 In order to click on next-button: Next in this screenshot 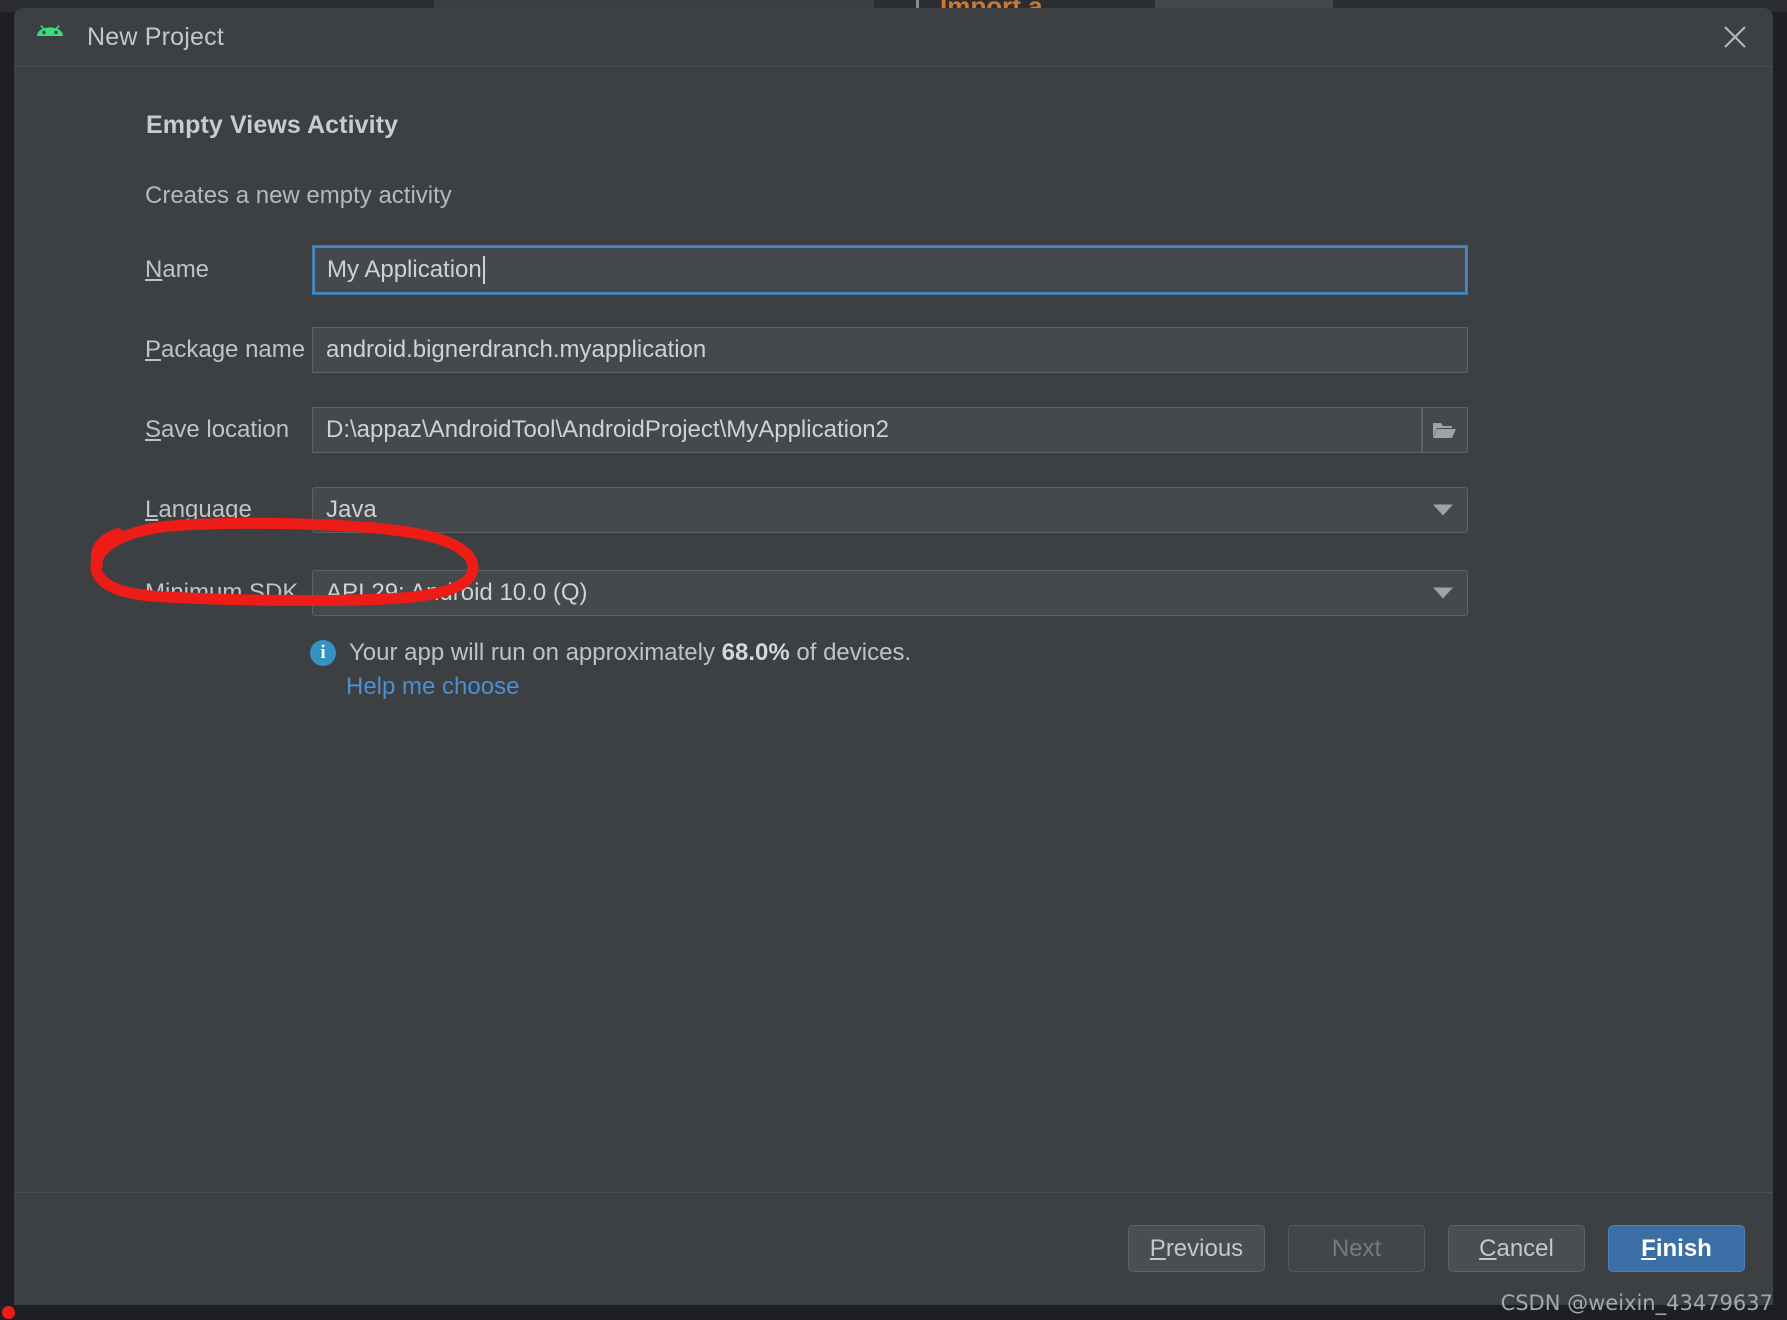, I will do `click(1356, 1248)`.